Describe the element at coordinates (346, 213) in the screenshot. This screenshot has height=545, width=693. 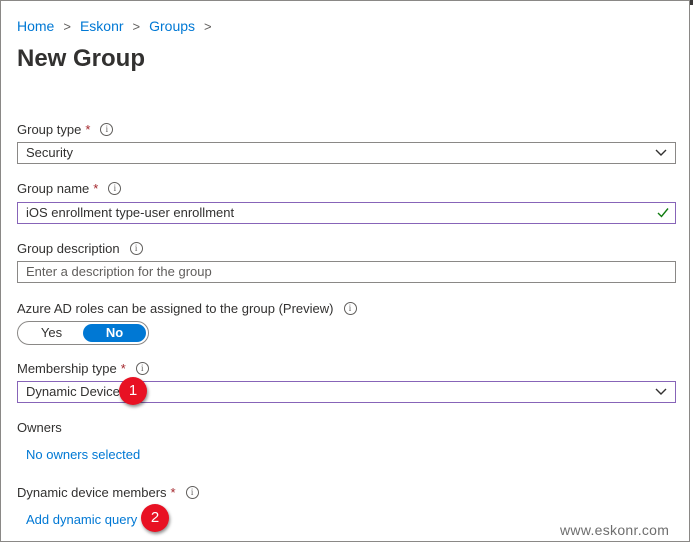
I see `group-name-input: iOS enrollment type-user enrollment` at that location.